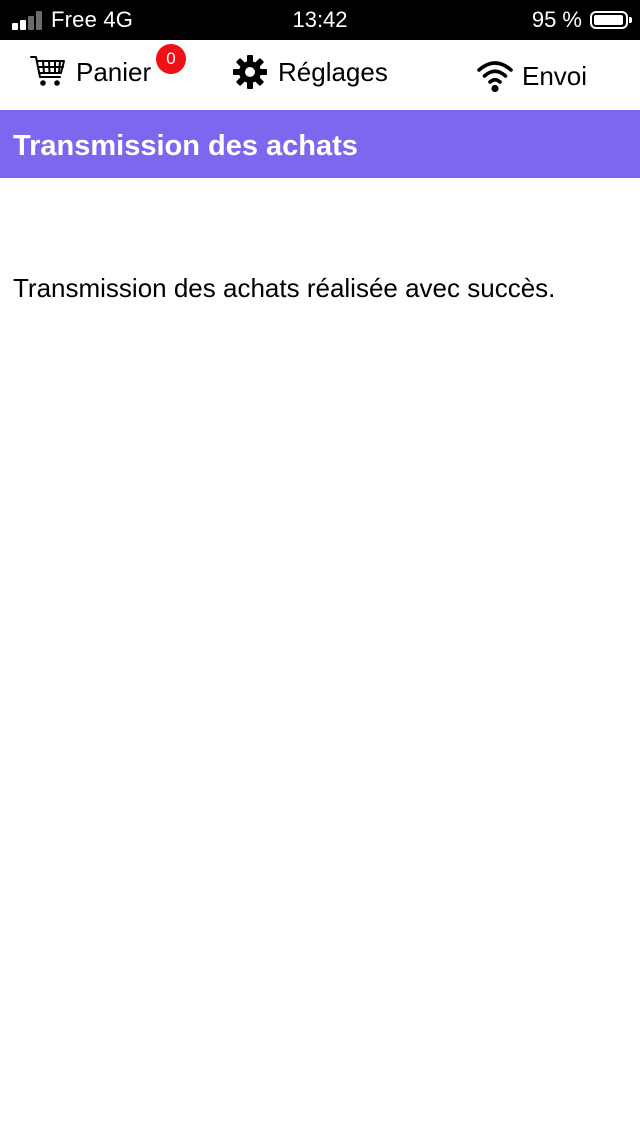  Describe the element at coordinates (556, 19) in the screenshot. I see `battery-percentage: 95 %` at that location.